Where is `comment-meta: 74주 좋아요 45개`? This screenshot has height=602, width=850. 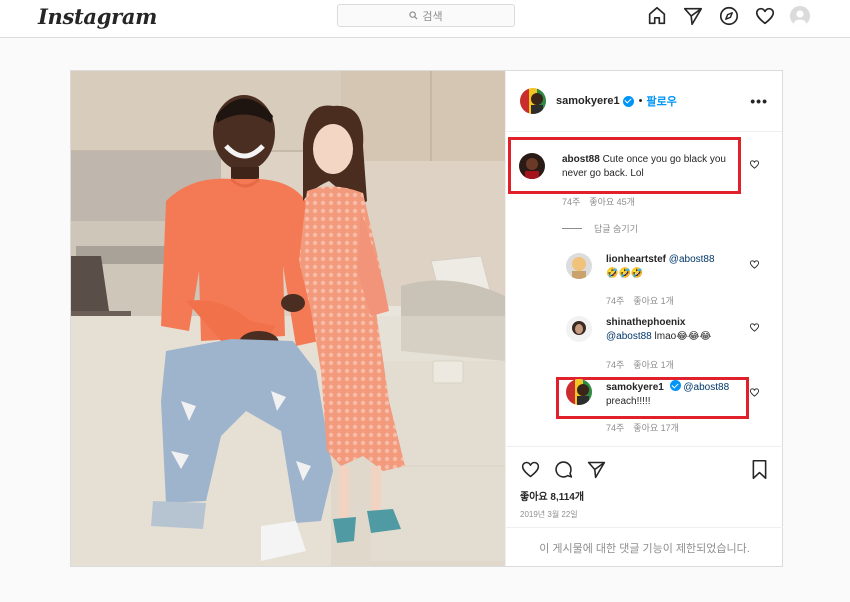
comment-meta: 74주 좋아요 45개 is located at coordinates (603, 201).